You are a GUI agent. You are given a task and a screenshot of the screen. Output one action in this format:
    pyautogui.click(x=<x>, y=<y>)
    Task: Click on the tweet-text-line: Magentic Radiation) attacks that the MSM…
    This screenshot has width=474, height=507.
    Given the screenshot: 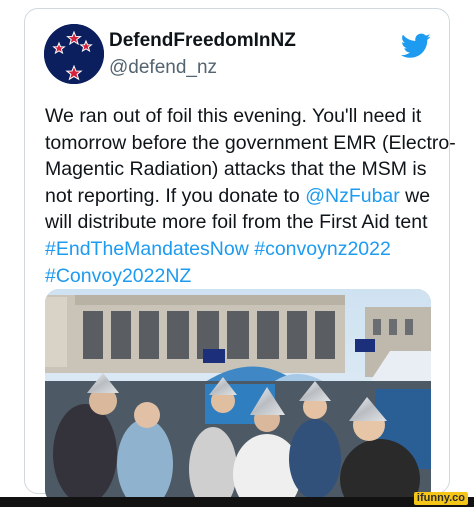 What is the action you would take?
    pyautogui.click(x=245, y=169)
    